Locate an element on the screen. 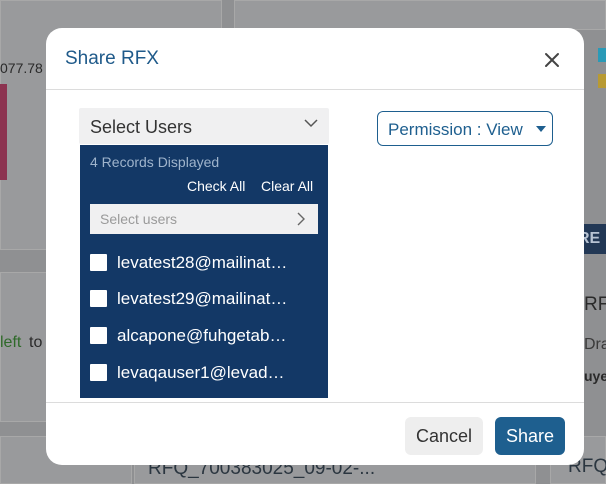 The height and width of the screenshot is (484, 606). modal-footer: Cancel Share is located at coordinates (315, 433).